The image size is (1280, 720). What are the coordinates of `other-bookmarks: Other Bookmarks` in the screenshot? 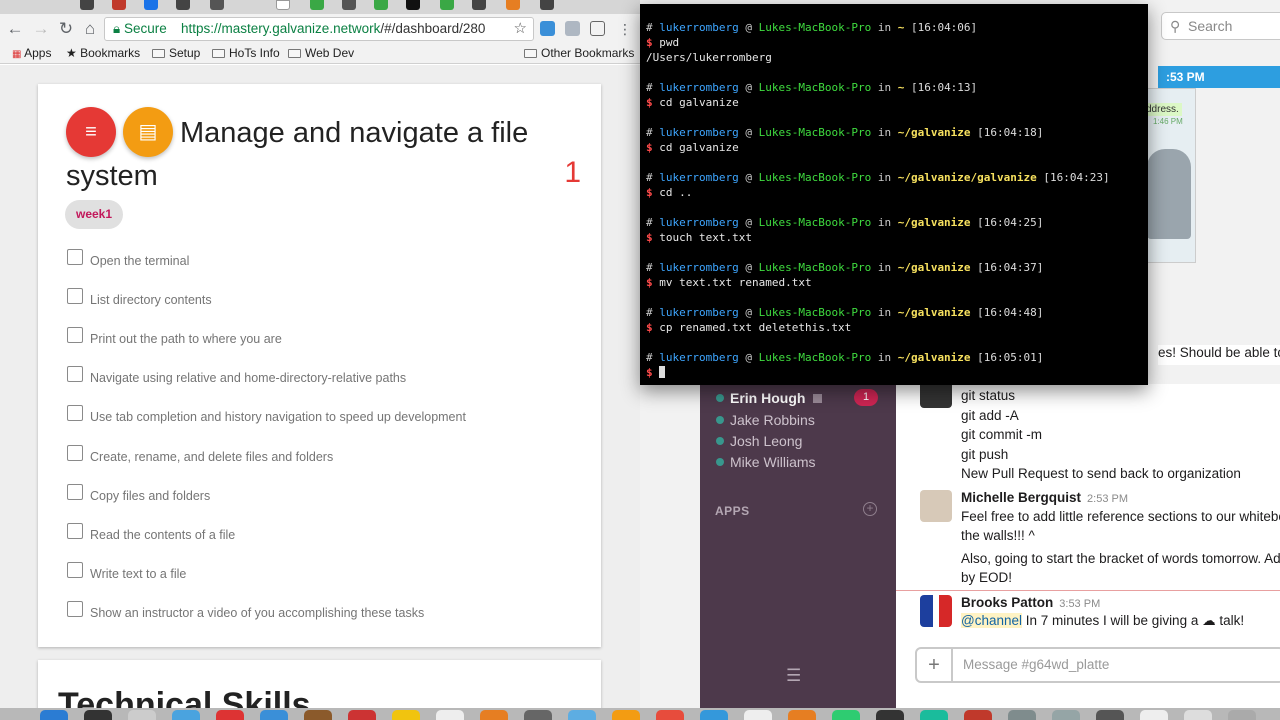 It's located at (579, 53).